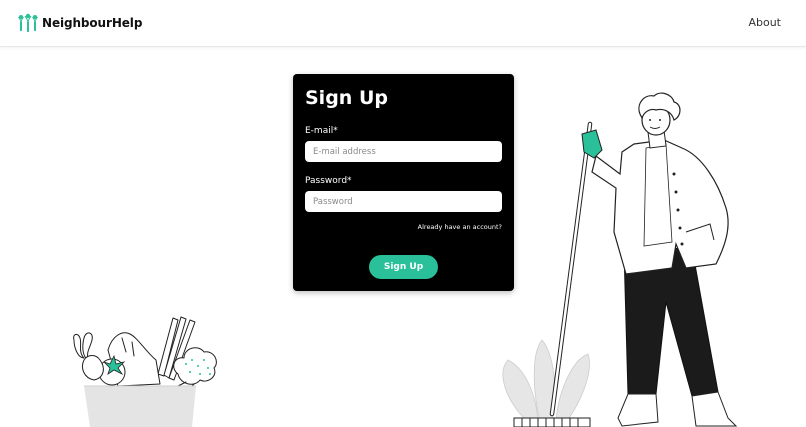 The height and width of the screenshot is (427, 806). Describe the element at coordinates (403, 201) in the screenshot. I see `password-input` at that location.